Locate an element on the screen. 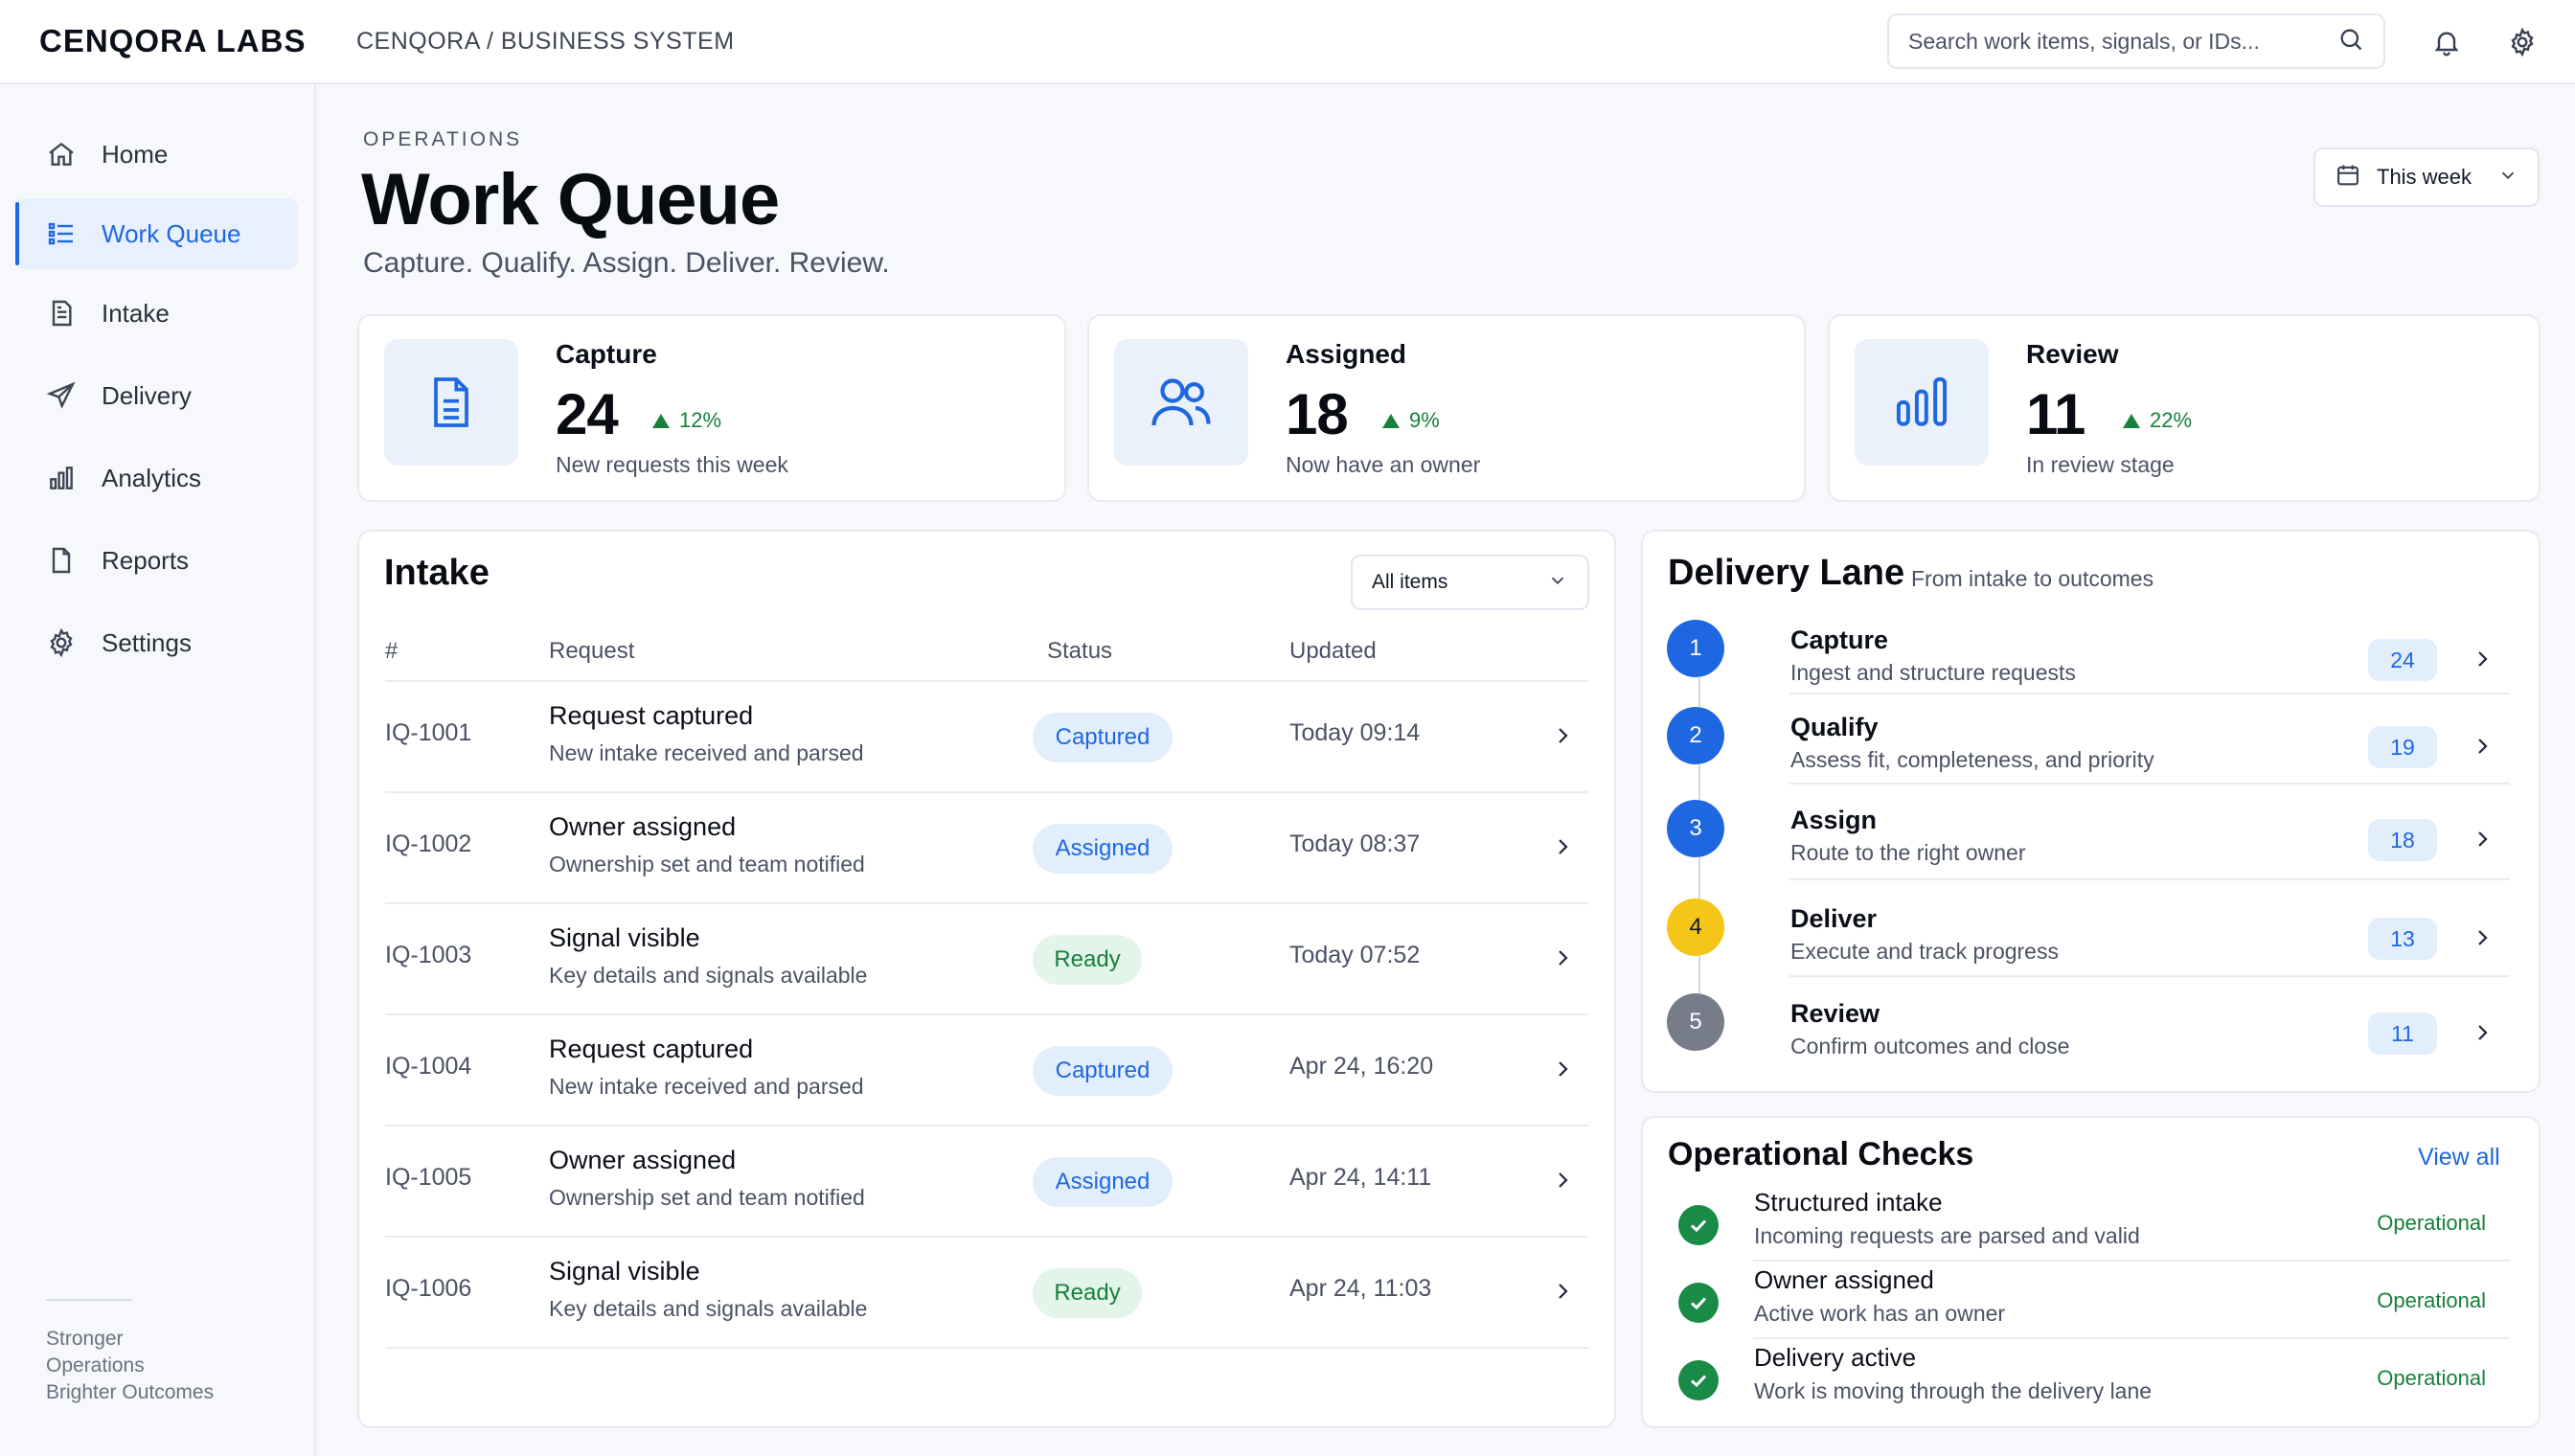 The height and width of the screenshot is (1456, 2575). search-box is located at coordinates (2136, 41).